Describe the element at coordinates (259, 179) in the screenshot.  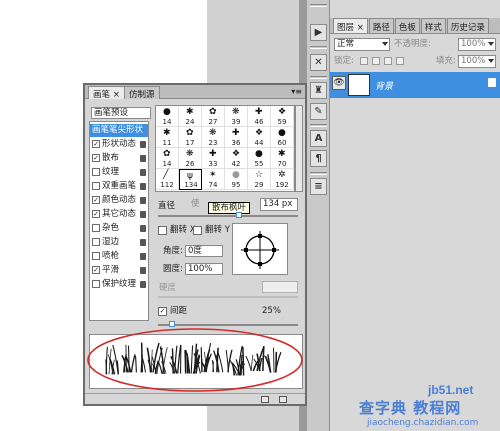
I see `brush-tip-cell: ☆ 29` at that location.